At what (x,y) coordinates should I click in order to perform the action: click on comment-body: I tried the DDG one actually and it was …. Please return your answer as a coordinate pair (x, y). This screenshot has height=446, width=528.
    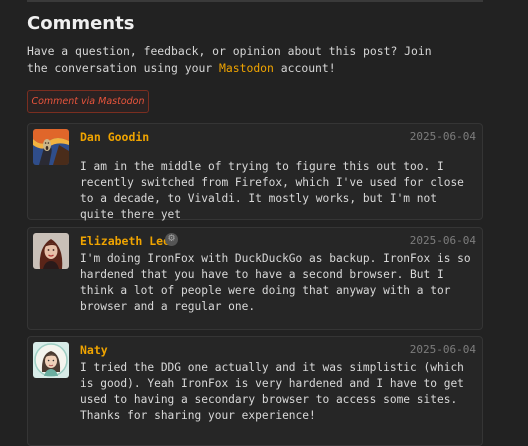
    Looking at the image, I should click on (272, 391).